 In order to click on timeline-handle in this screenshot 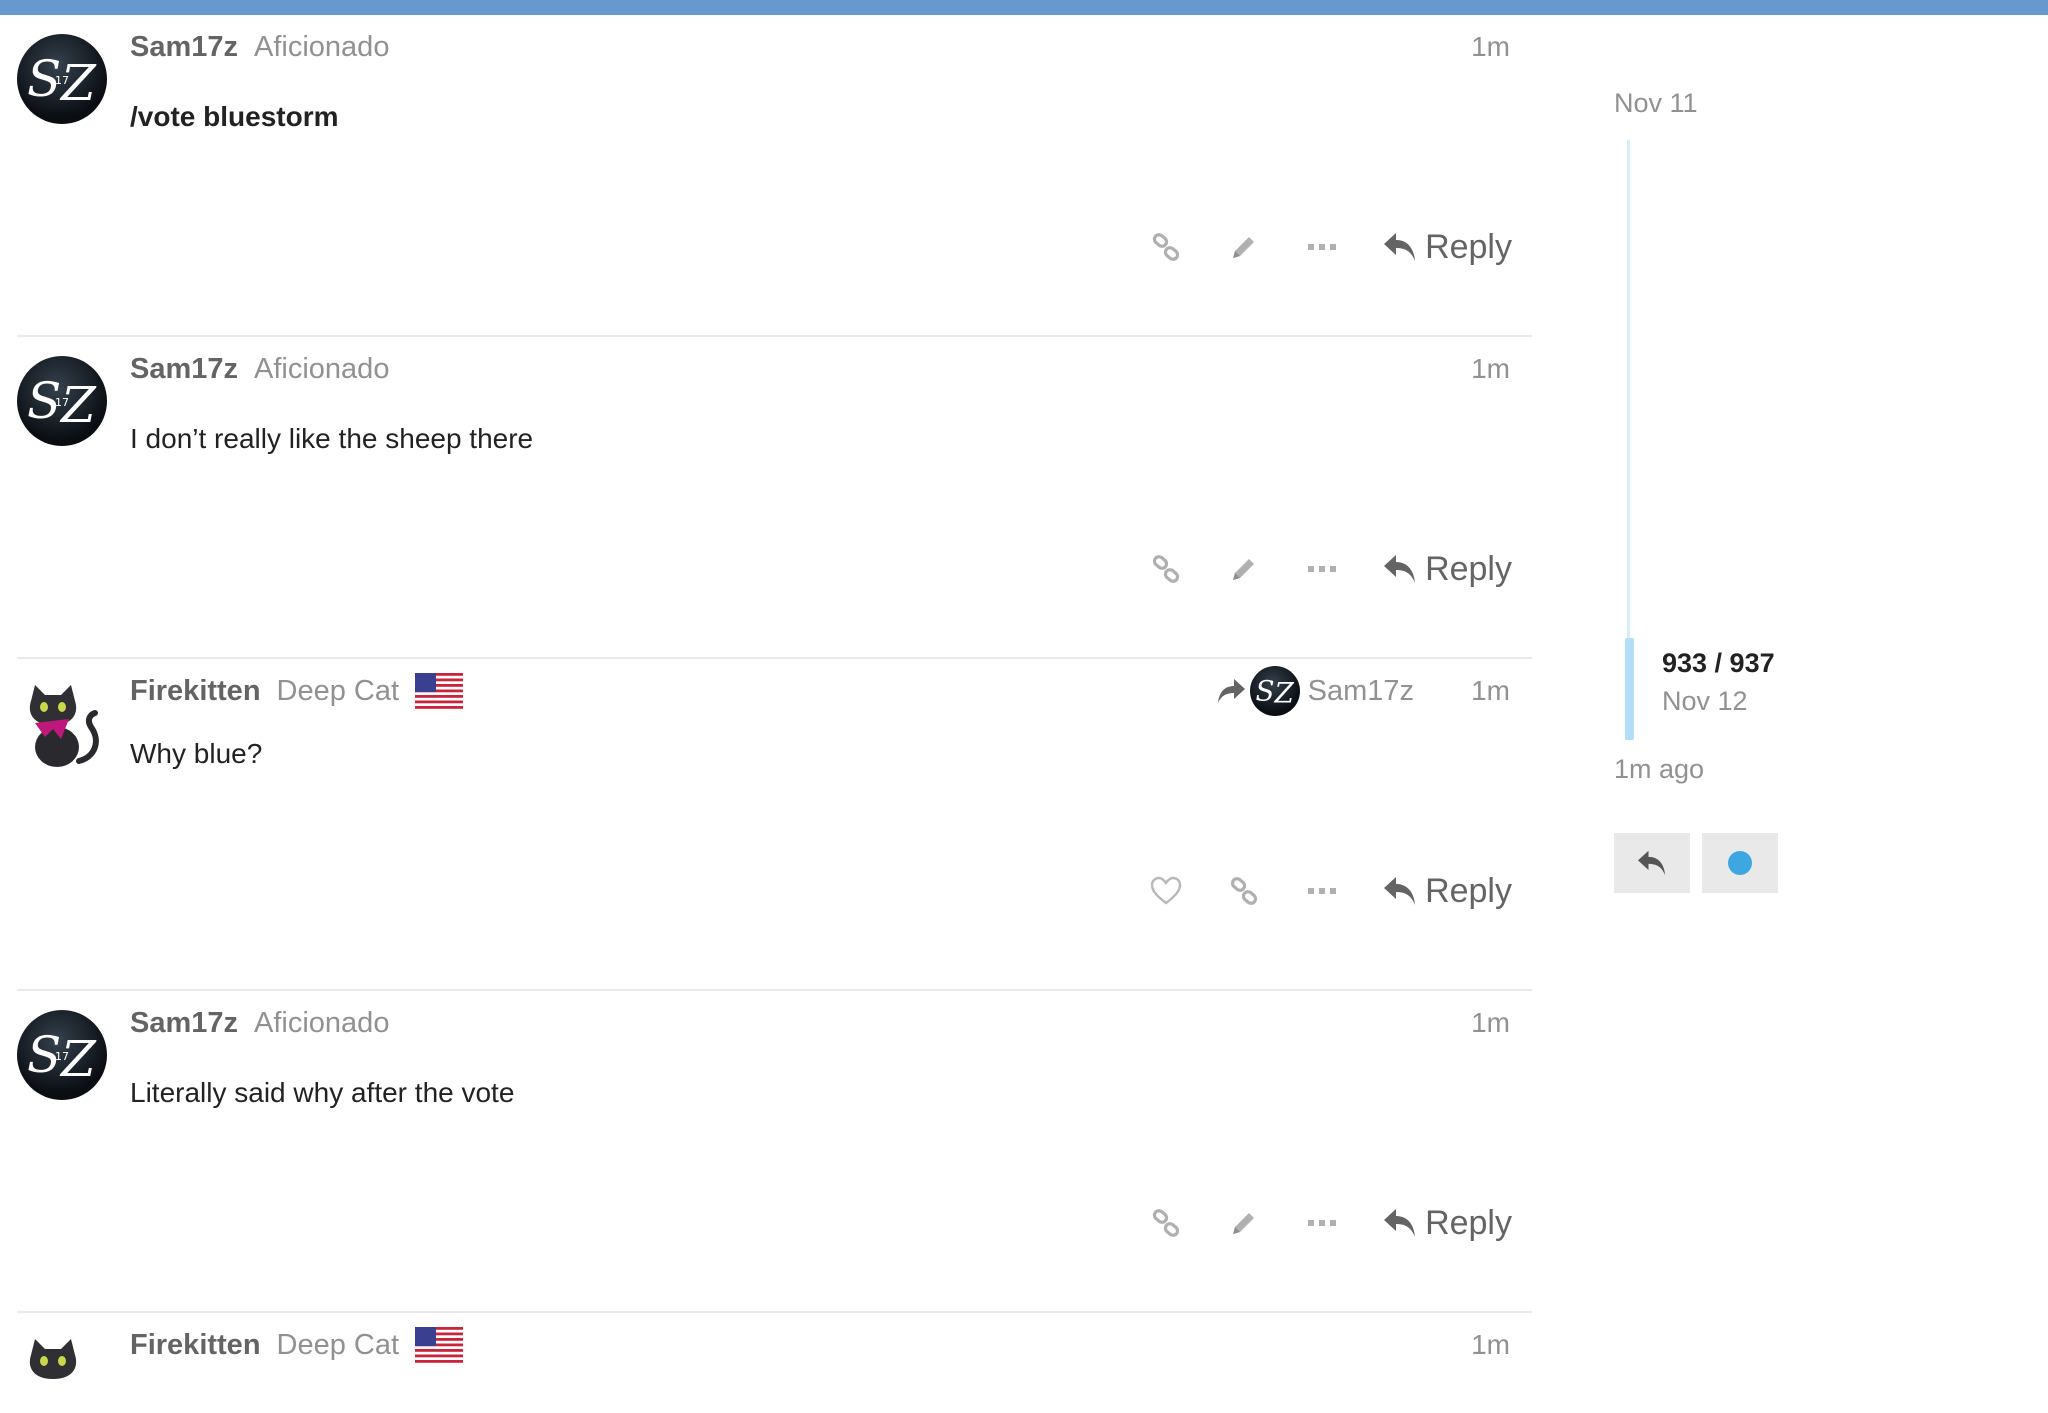, I will do `click(1629, 689)`.